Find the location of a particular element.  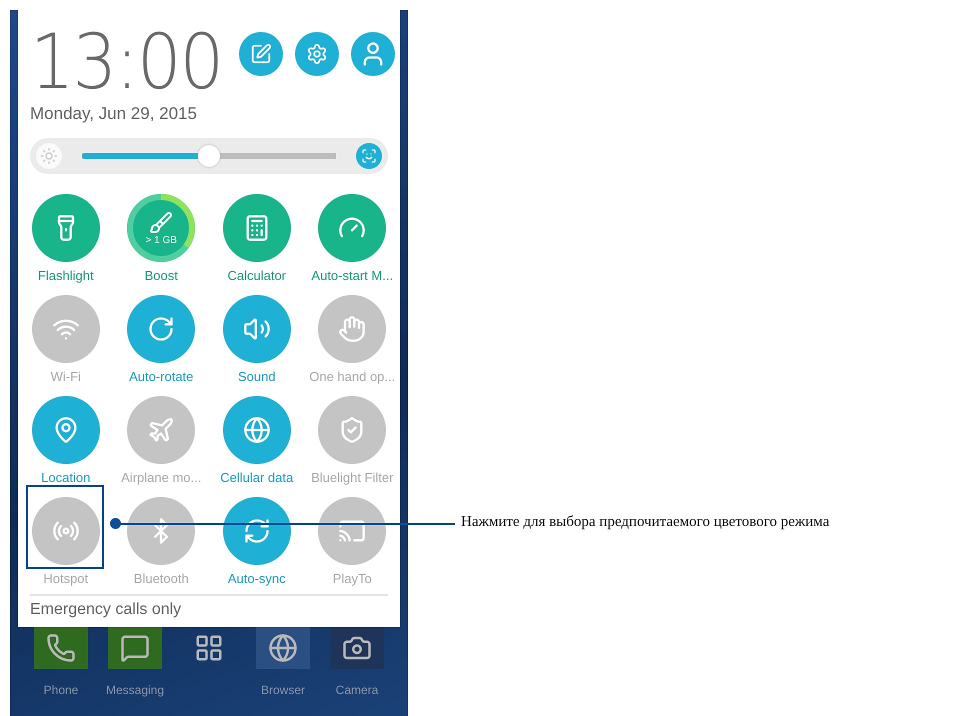

dock-label: Phone is located at coordinates (61, 690).